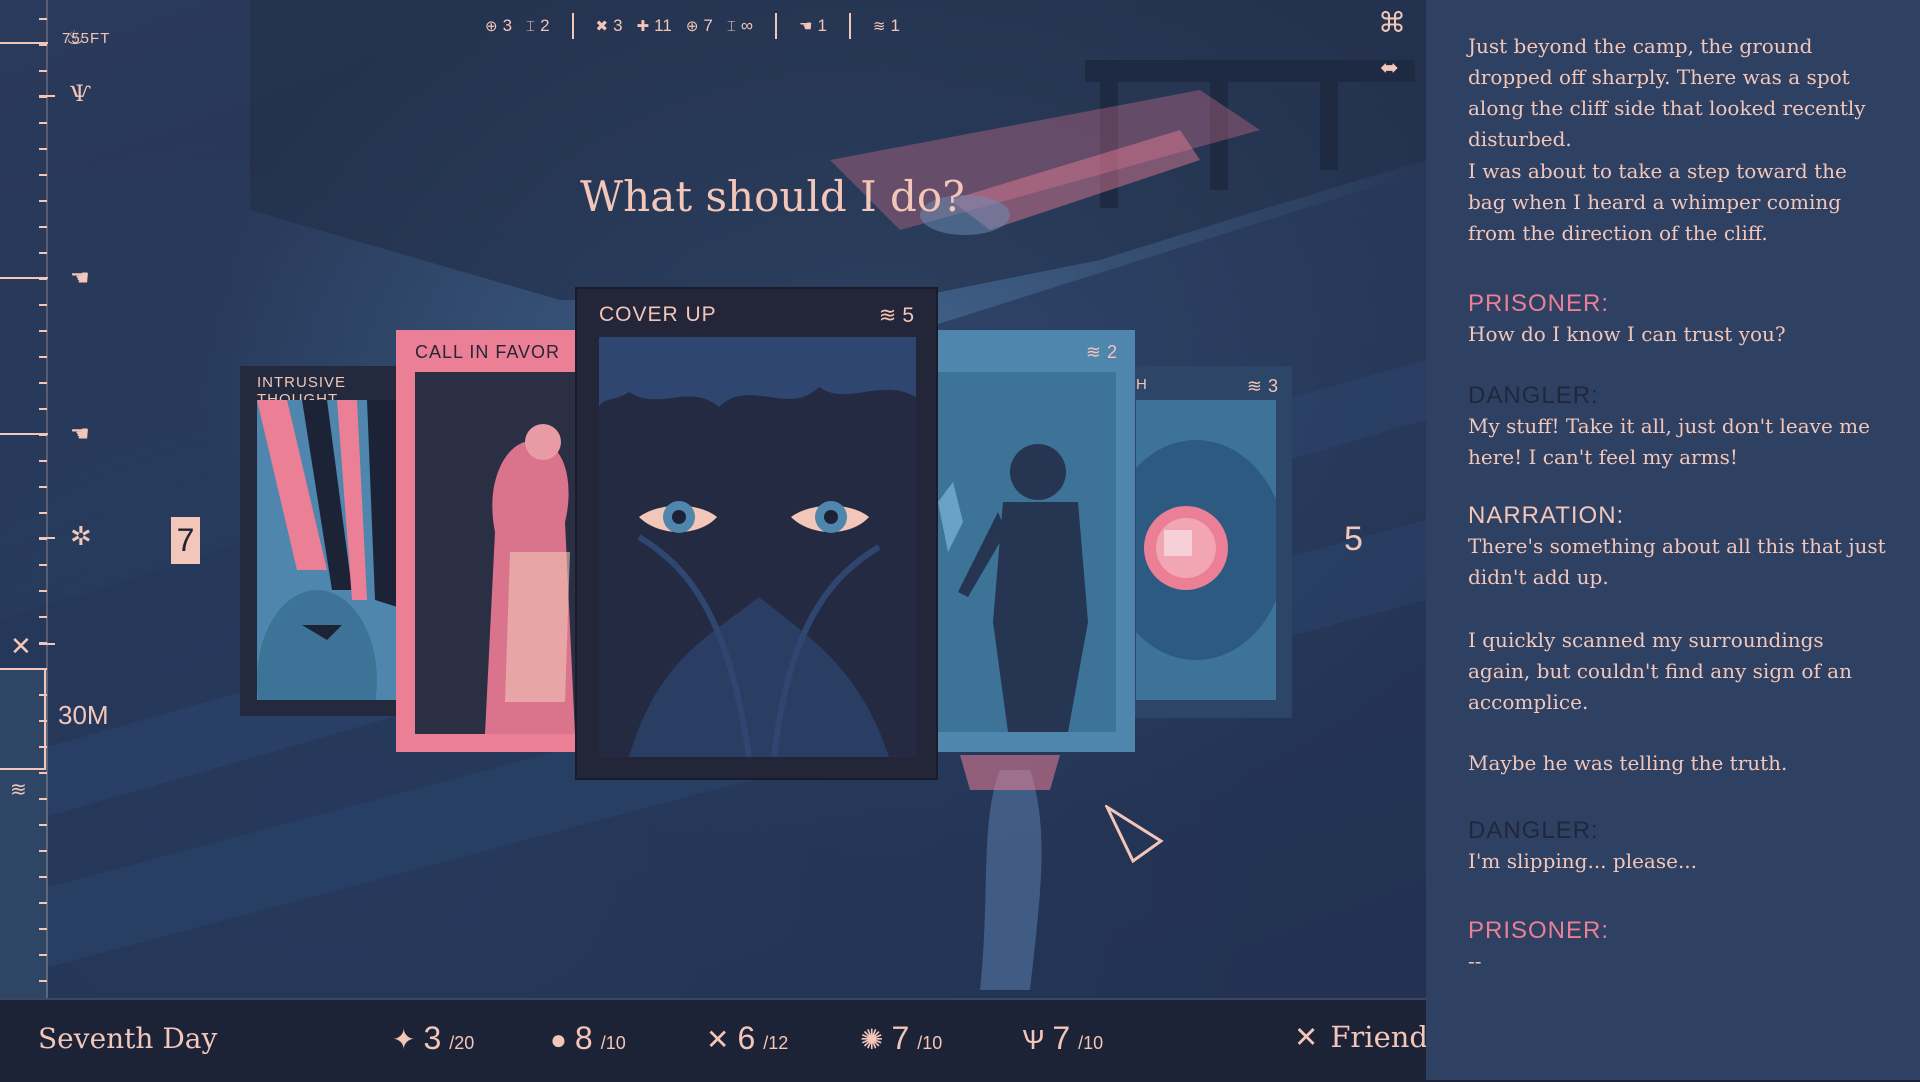  What do you see at coordinates (507, 25) in the screenshot?
I see `stat-value: 3` at bounding box center [507, 25].